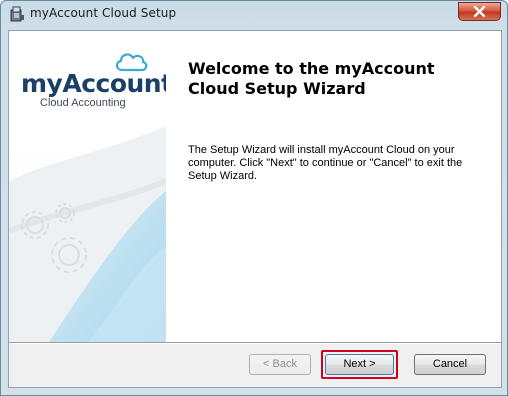 Image resolution: width=508 pixels, height=396 pixels. I want to click on divider, so click(255, 343).